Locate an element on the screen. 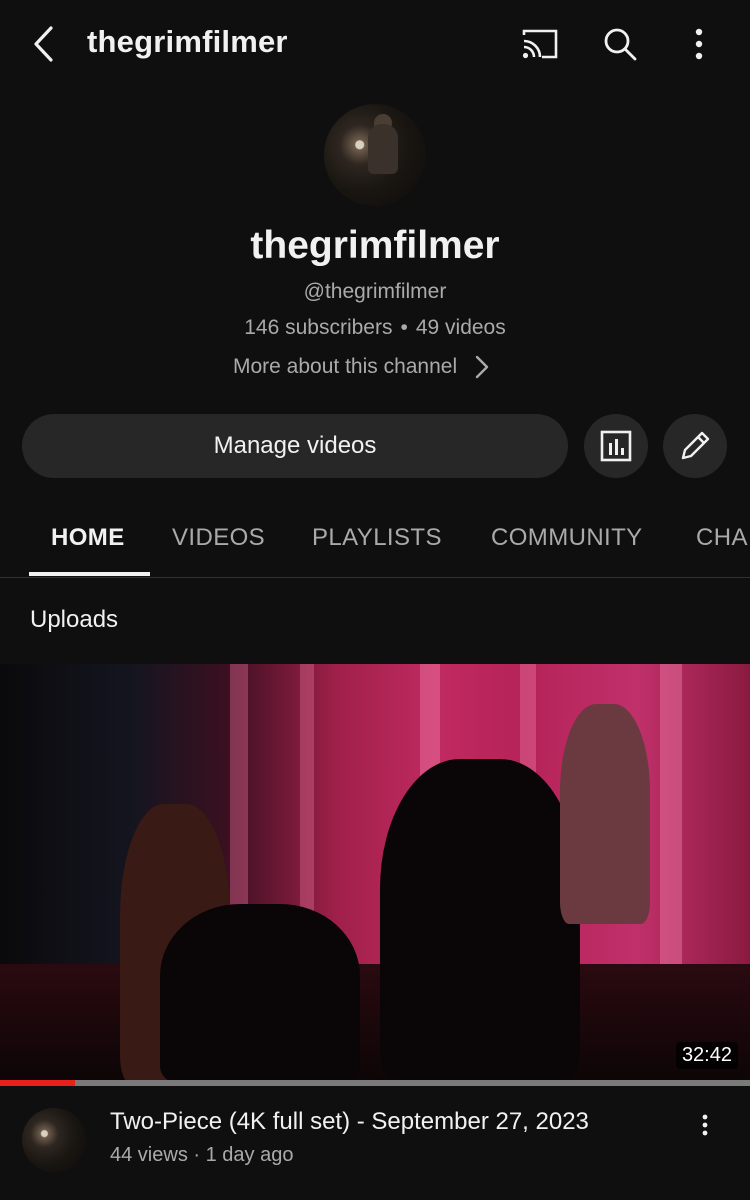 The width and height of the screenshot is (750, 1200). search-icon is located at coordinates (620, 44).